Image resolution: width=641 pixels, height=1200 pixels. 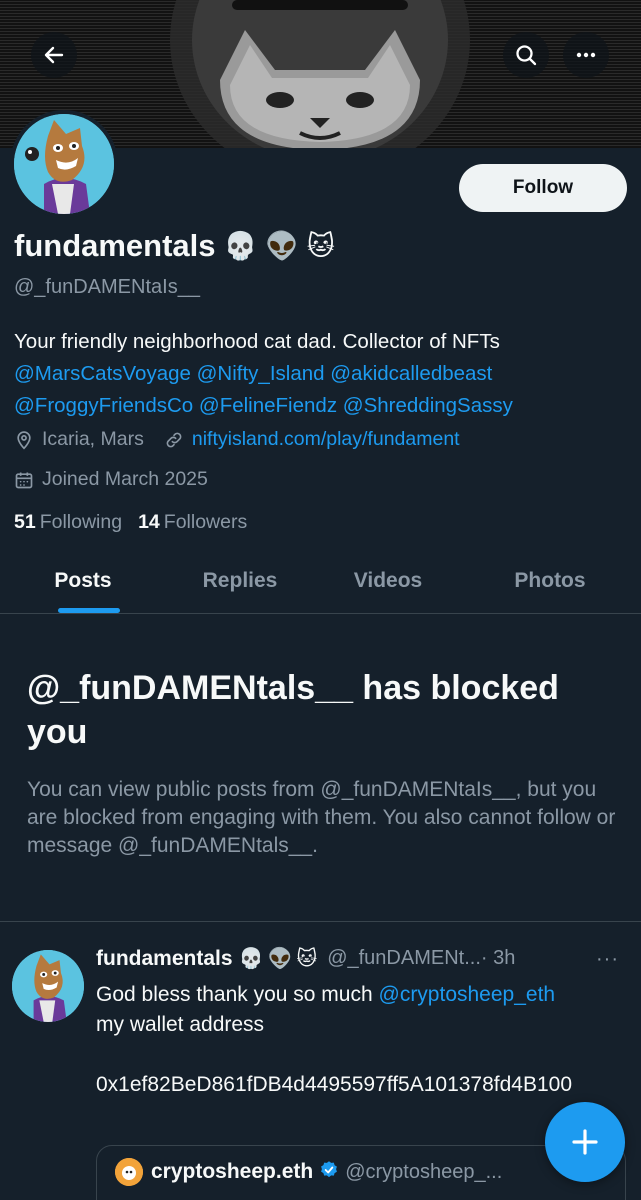 What do you see at coordinates (164, 959) in the screenshot?
I see `tweet-author-name: fundamentals` at bounding box center [164, 959].